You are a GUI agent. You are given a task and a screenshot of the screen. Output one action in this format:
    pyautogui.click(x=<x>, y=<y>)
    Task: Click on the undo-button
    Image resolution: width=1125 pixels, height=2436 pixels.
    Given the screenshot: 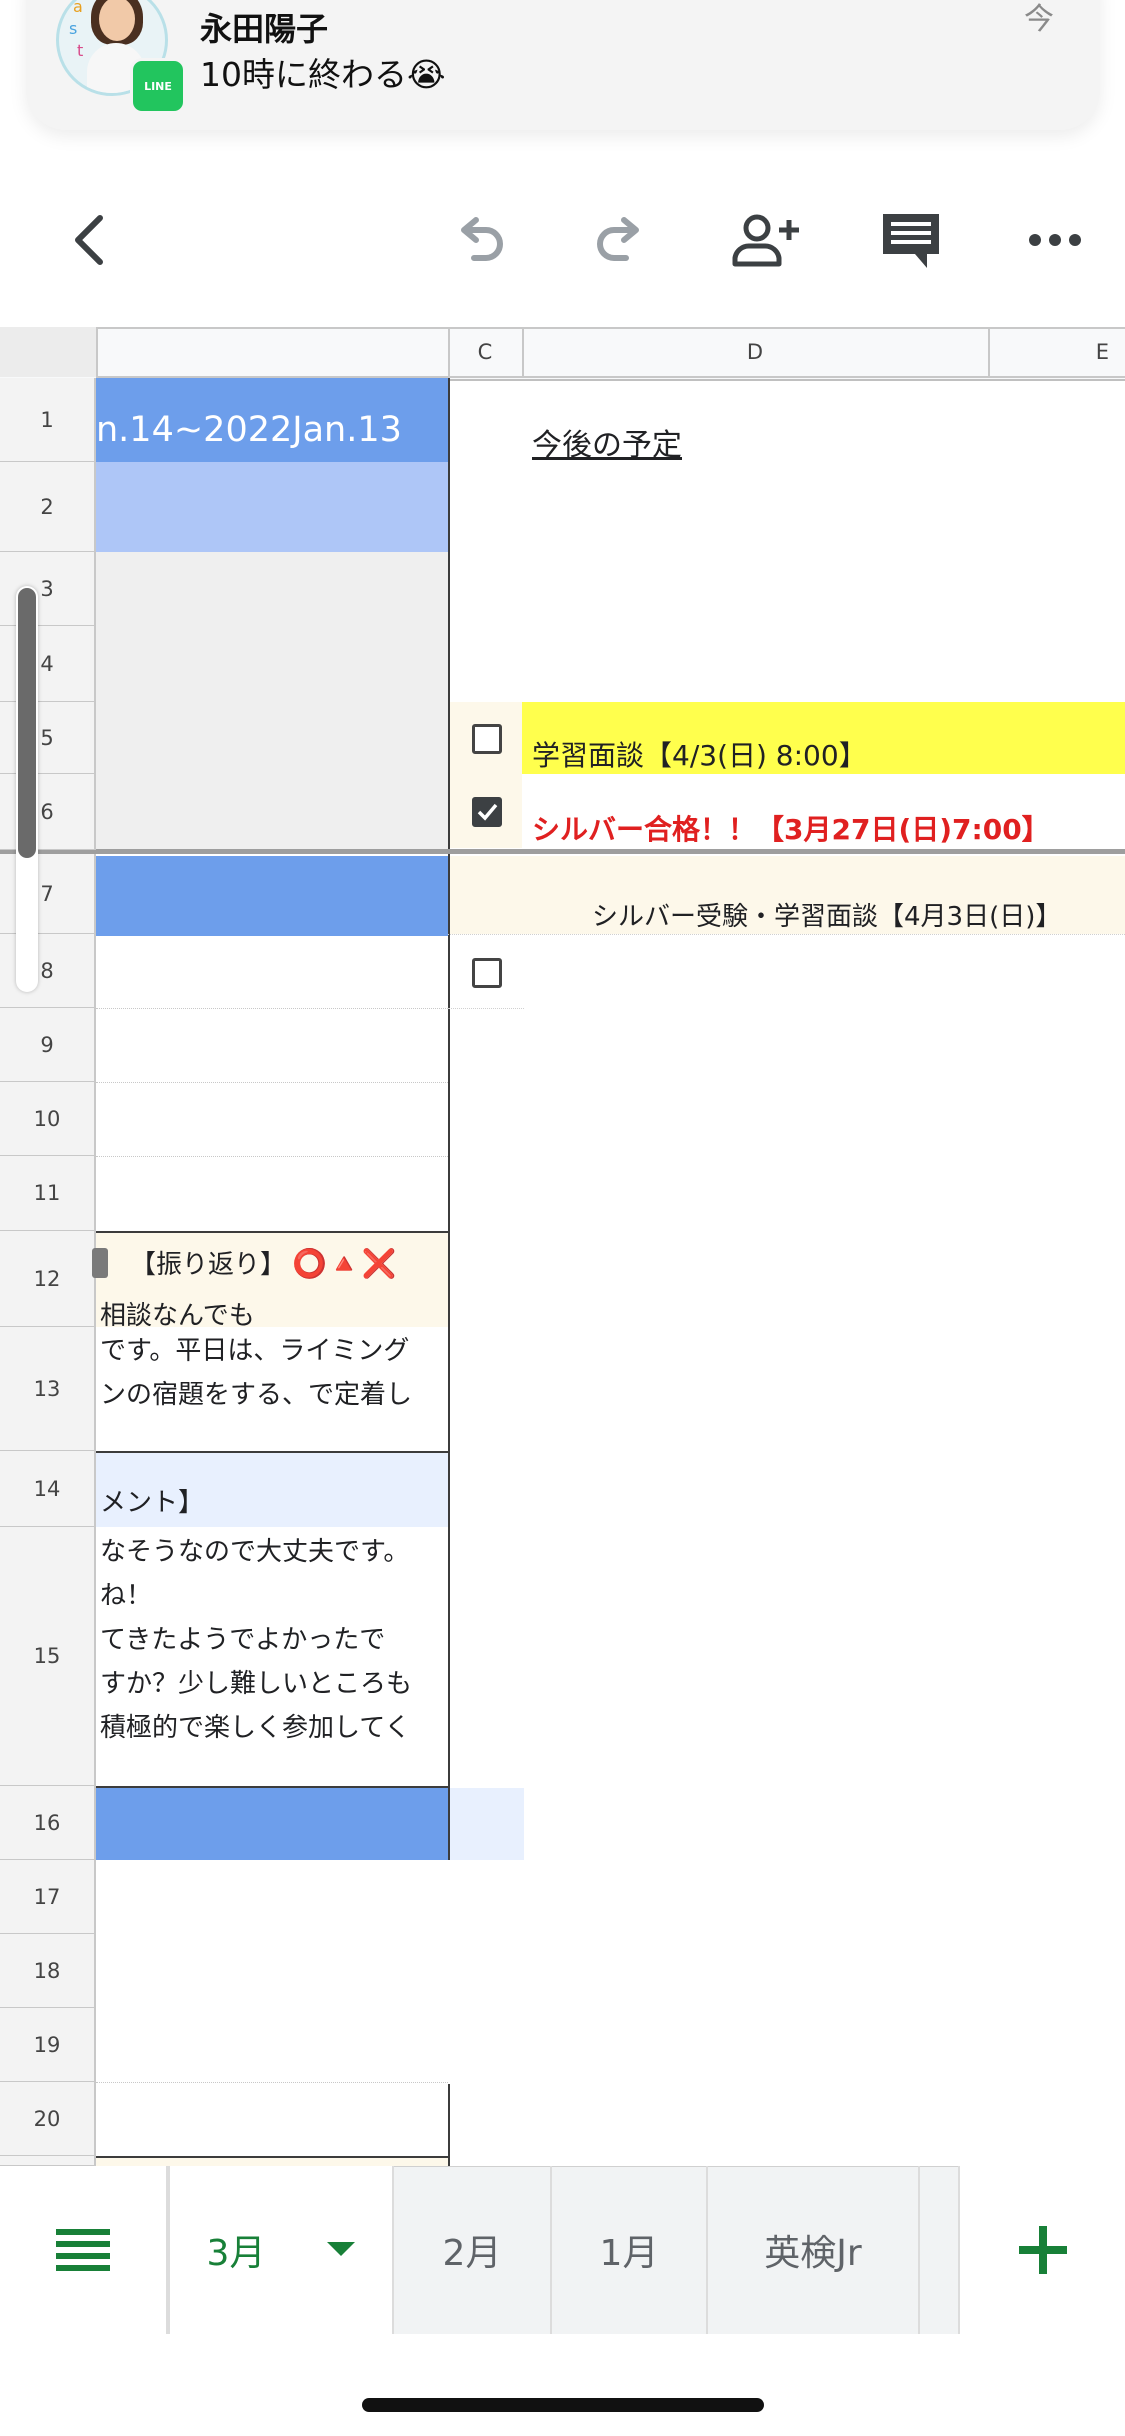 What is the action you would take?
    pyautogui.click(x=480, y=240)
    